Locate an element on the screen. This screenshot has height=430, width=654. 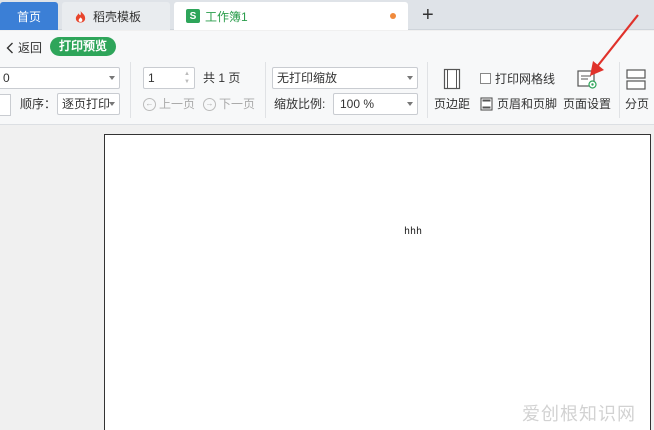
gridlines-checkbox: 打印网格线 is located at coordinates (517, 78).